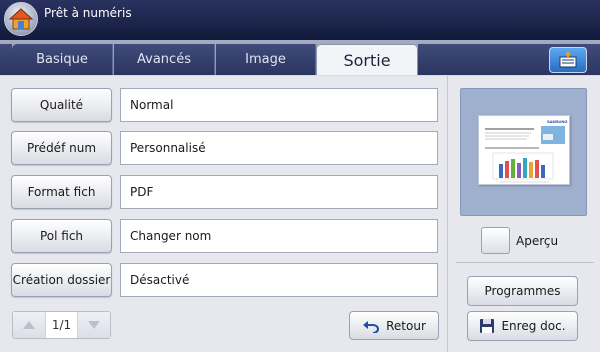 This screenshot has width=600, height=352. I want to click on file-policy-value: Changer nom, so click(279, 236).